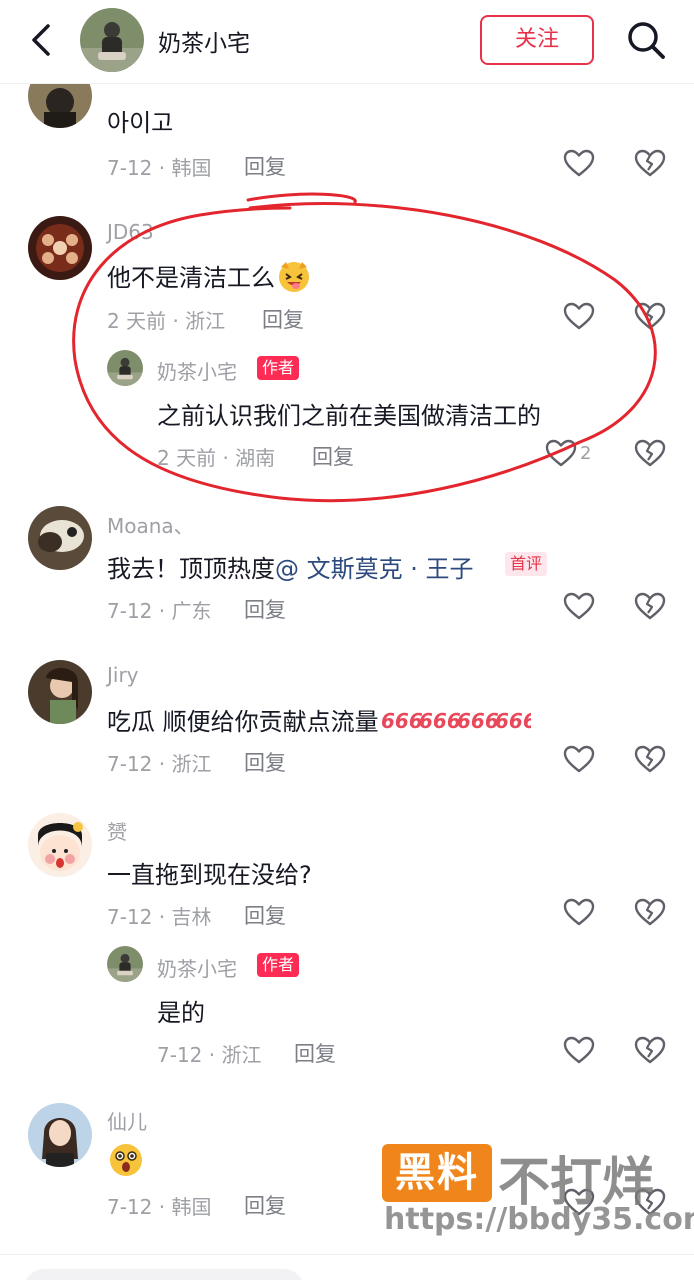 The height and width of the screenshot is (1280, 694). I want to click on comment-text: 我去！顶顶热度@ 文斯莫克 · 王子, so click(290, 566).